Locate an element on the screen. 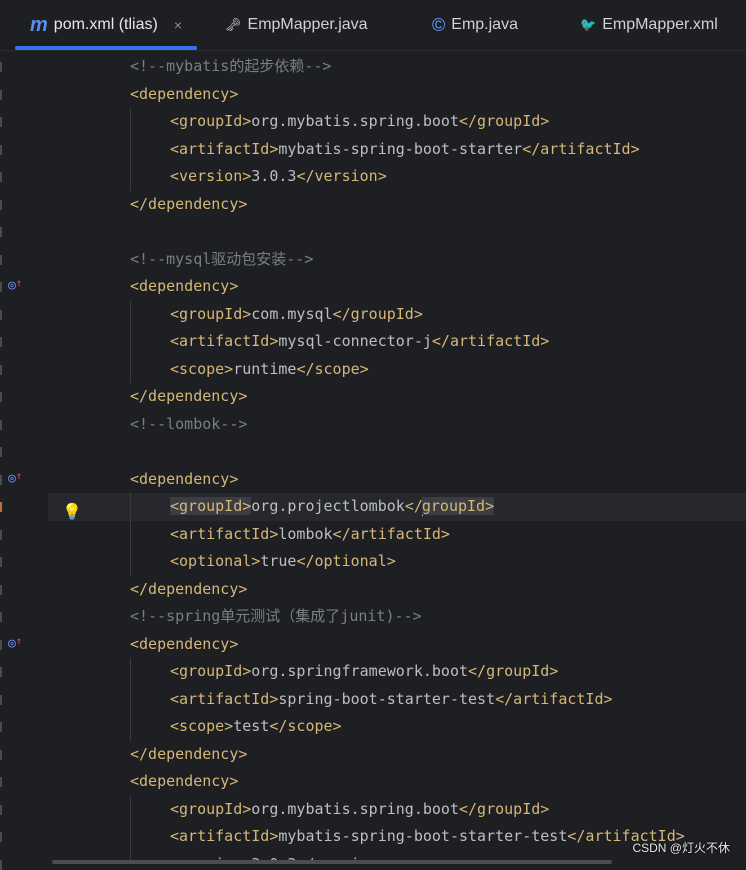 The height and width of the screenshot is (870, 746). line-gutter: ◎↑ ◎↑ ◎↑ is located at coordinates (24, 460).